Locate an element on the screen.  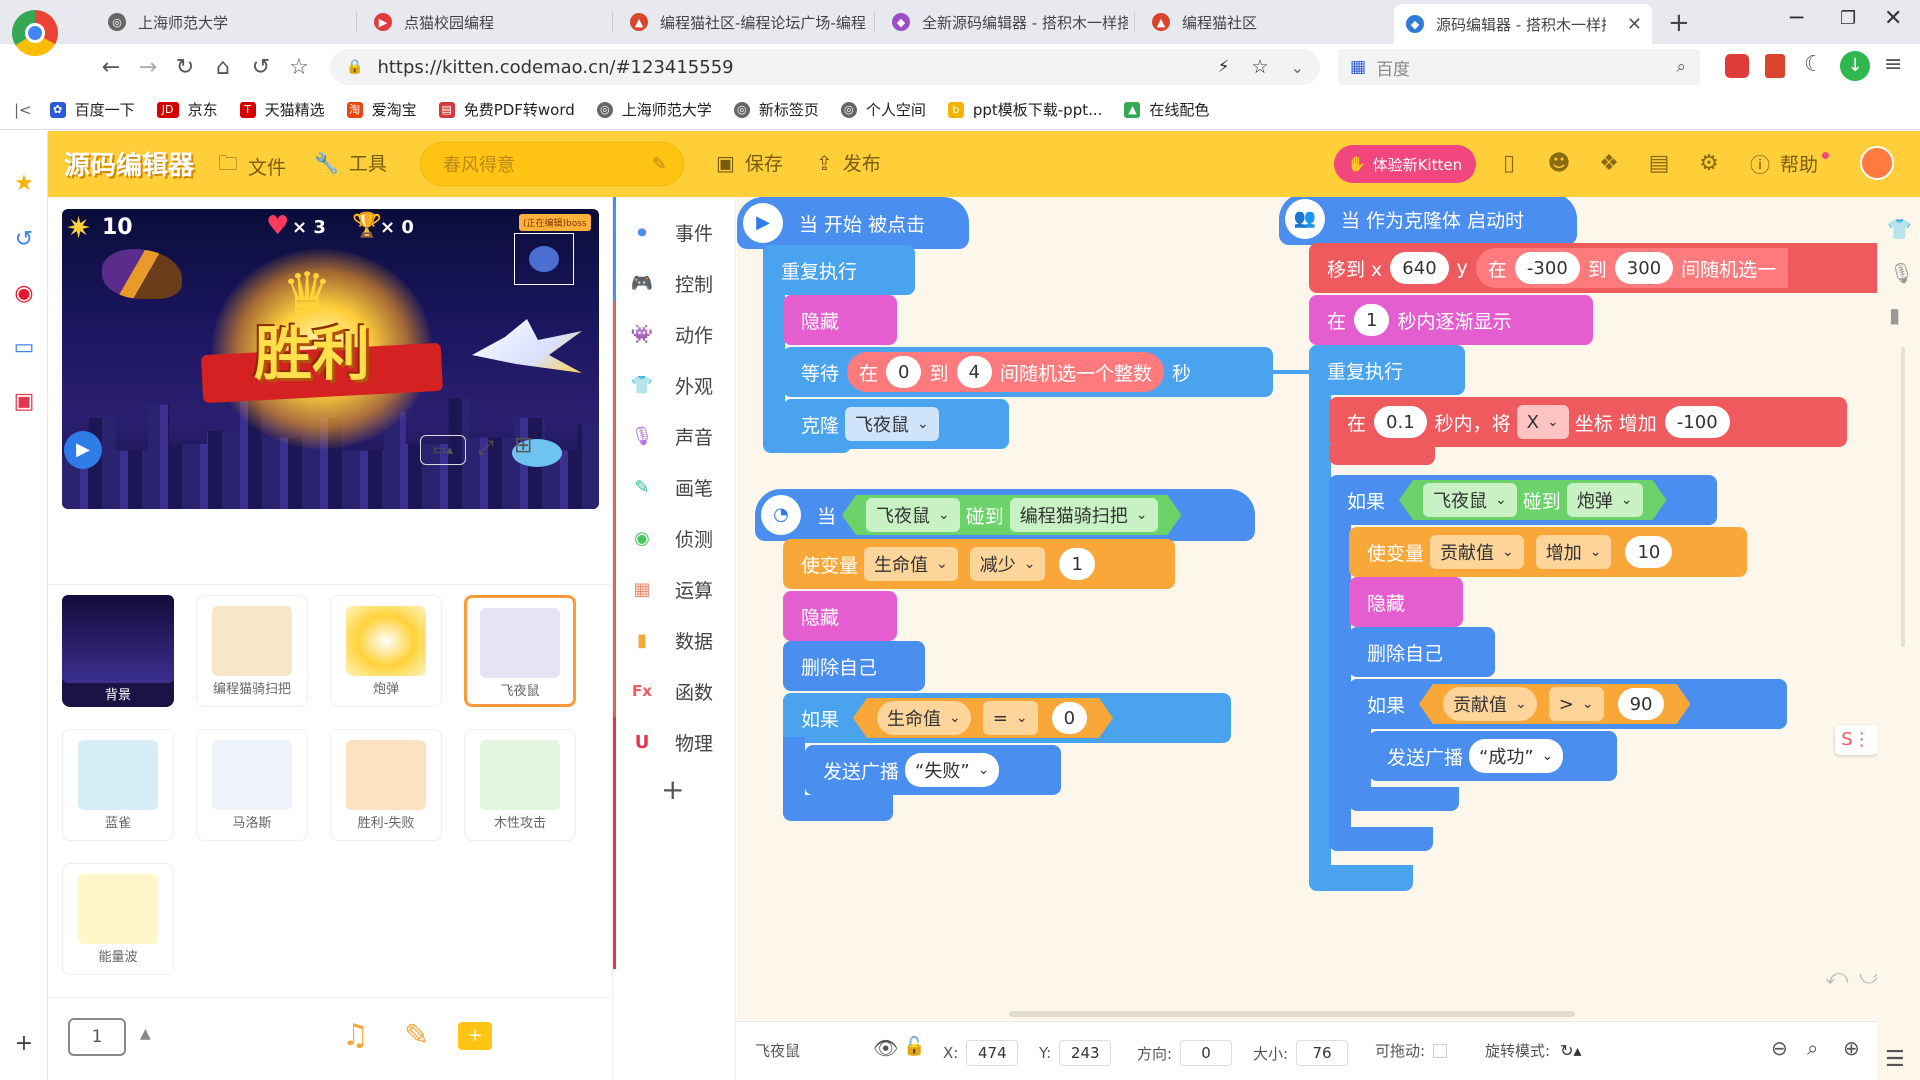
sprite-card: 能量波 is located at coordinates (118, 919).